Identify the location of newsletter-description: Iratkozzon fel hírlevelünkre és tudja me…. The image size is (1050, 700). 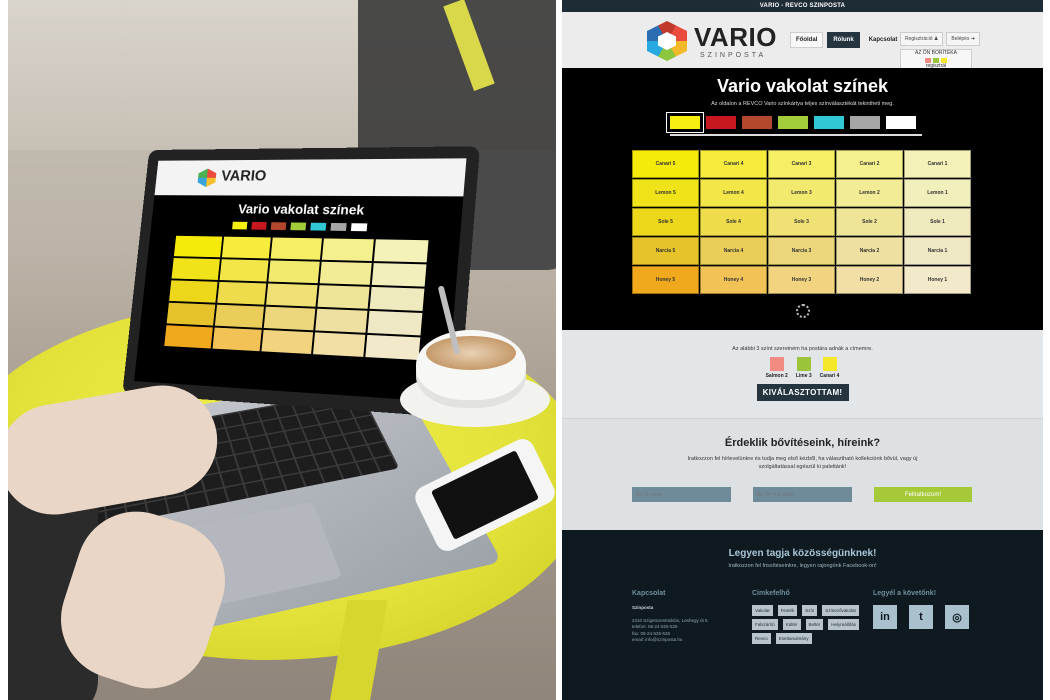
(802, 463).